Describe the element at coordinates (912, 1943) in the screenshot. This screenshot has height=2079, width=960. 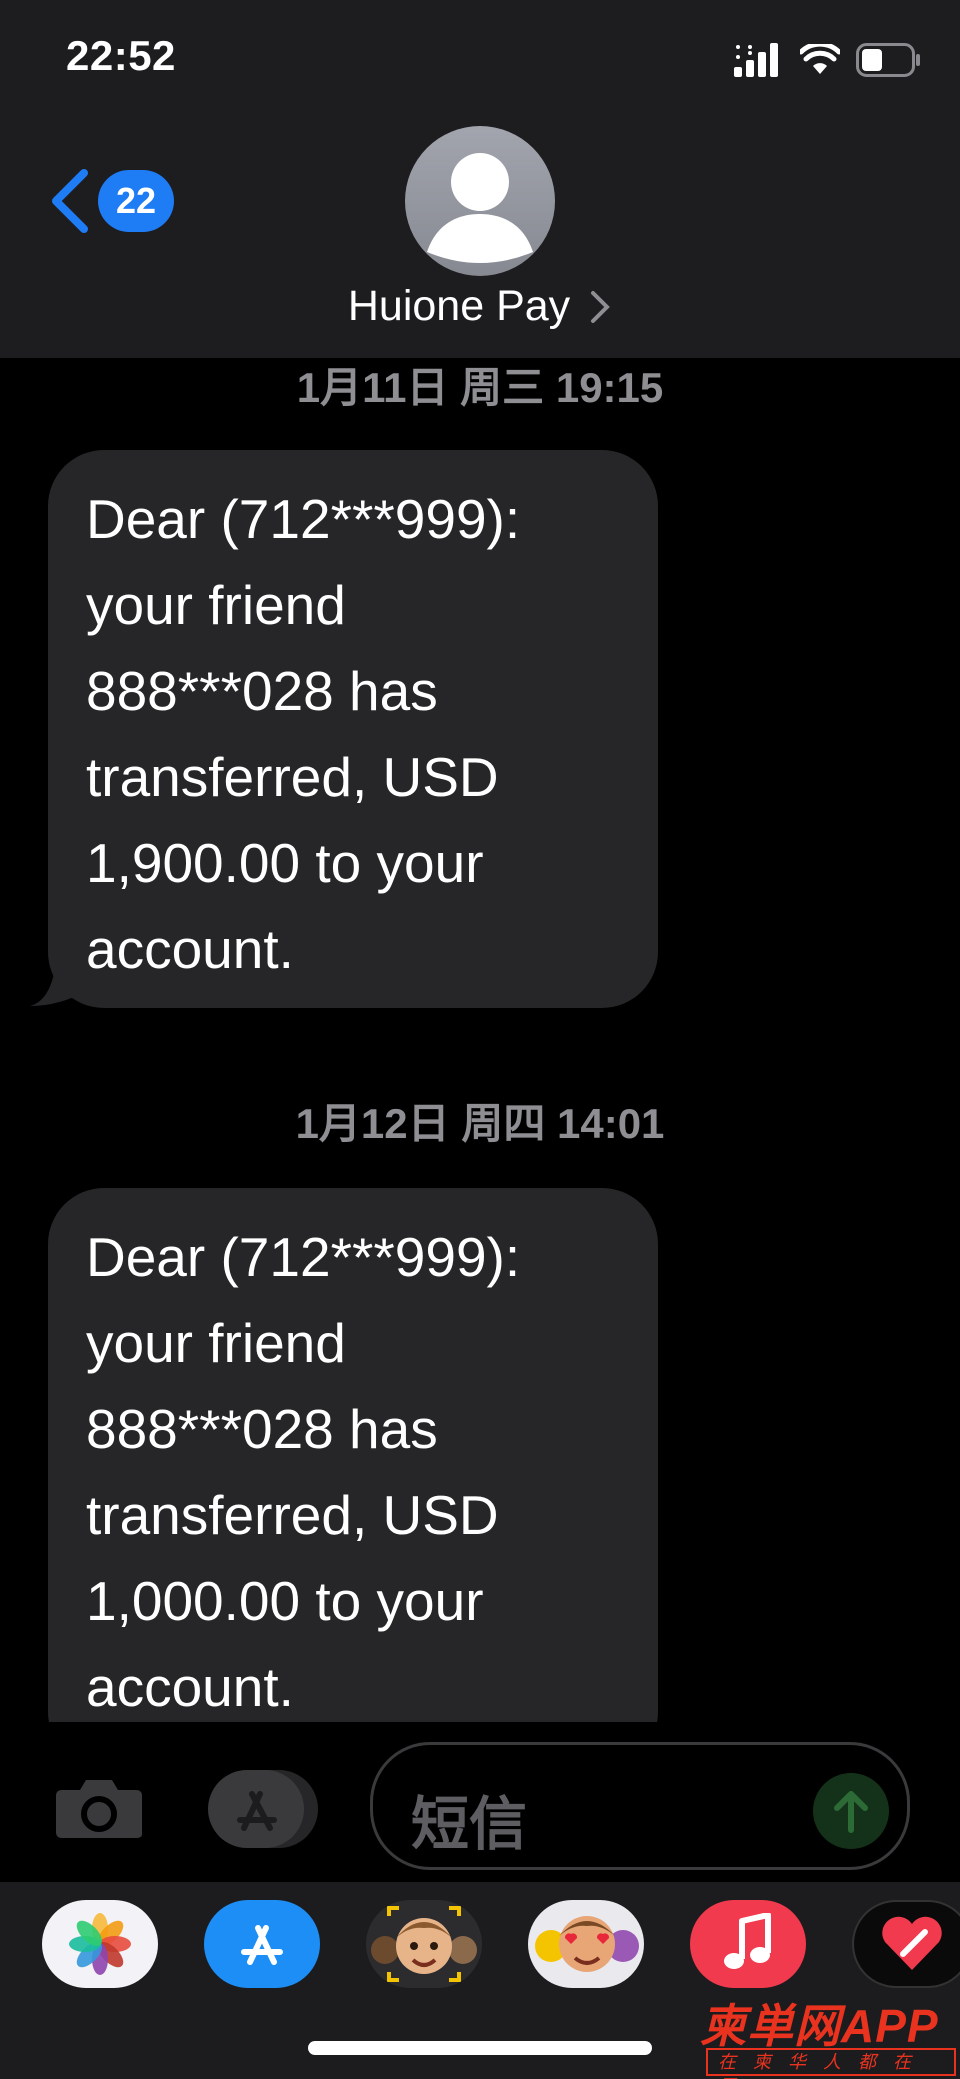
I see `heart-icon` at that location.